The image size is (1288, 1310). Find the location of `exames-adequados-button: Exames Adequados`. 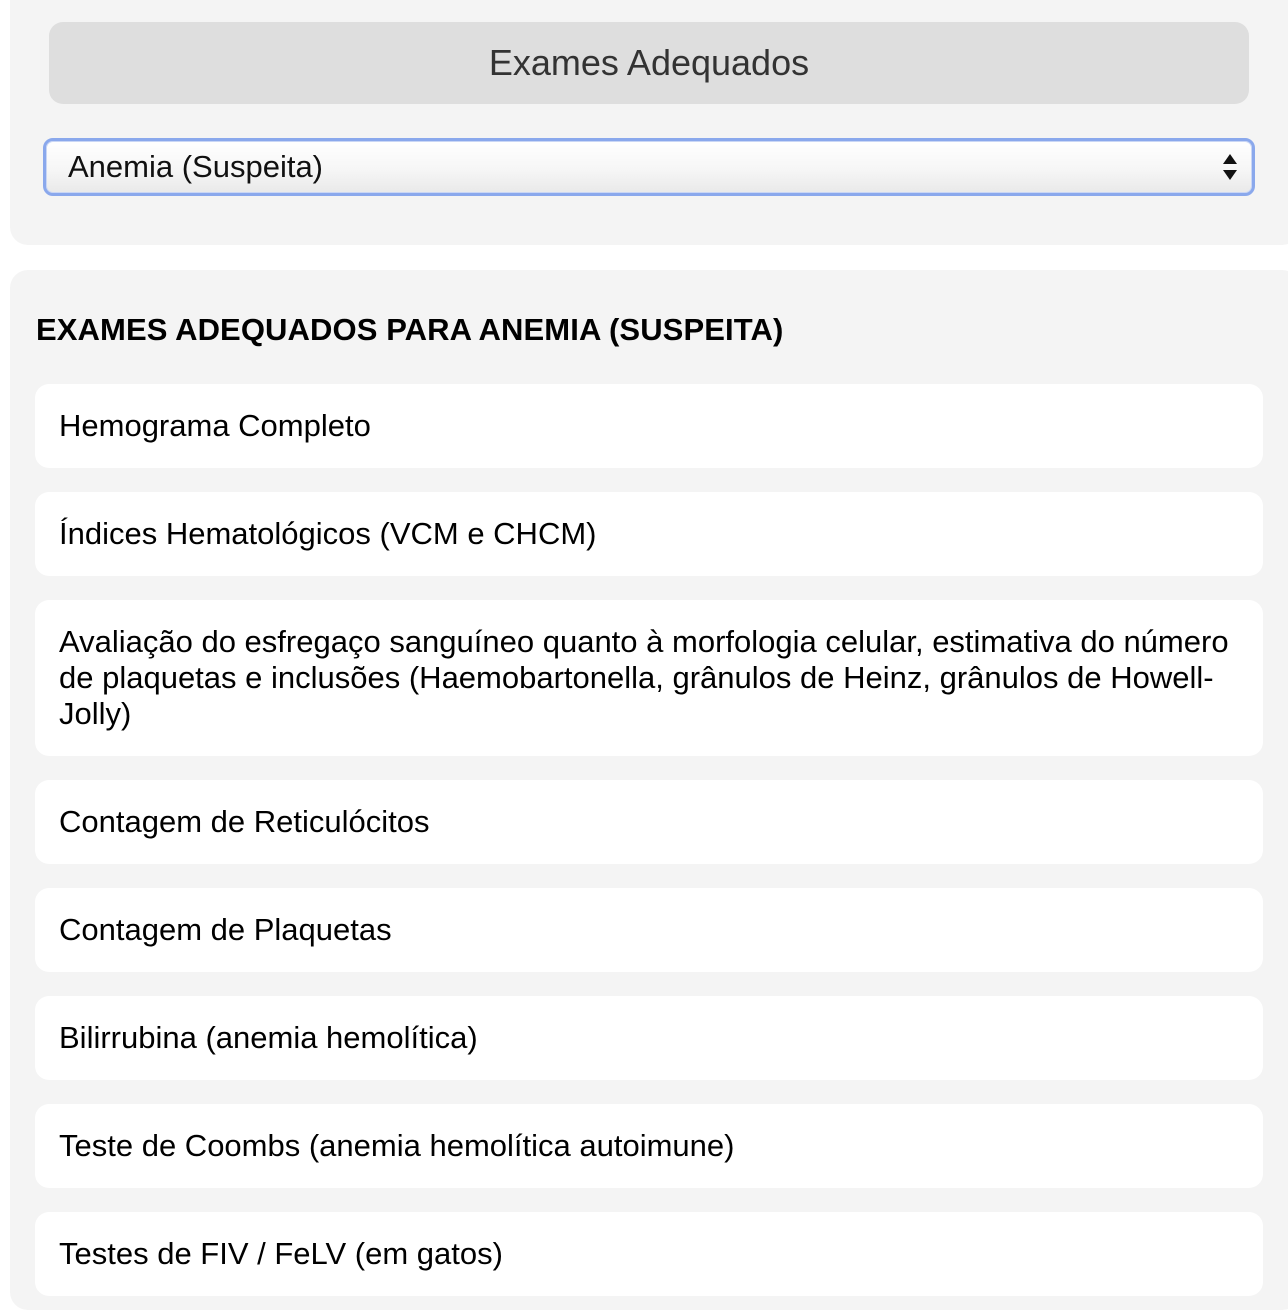

exames-adequados-button: Exames Adequados is located at coordinates (649, 63).